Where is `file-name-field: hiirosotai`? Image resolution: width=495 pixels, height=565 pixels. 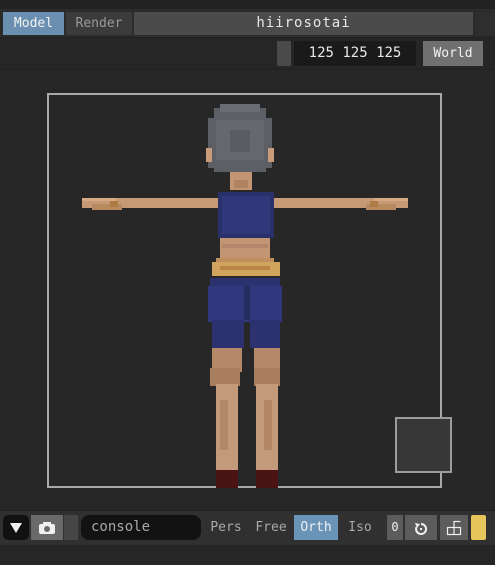
file-name-field: hiirosotai is located at coordinates (303, 23).